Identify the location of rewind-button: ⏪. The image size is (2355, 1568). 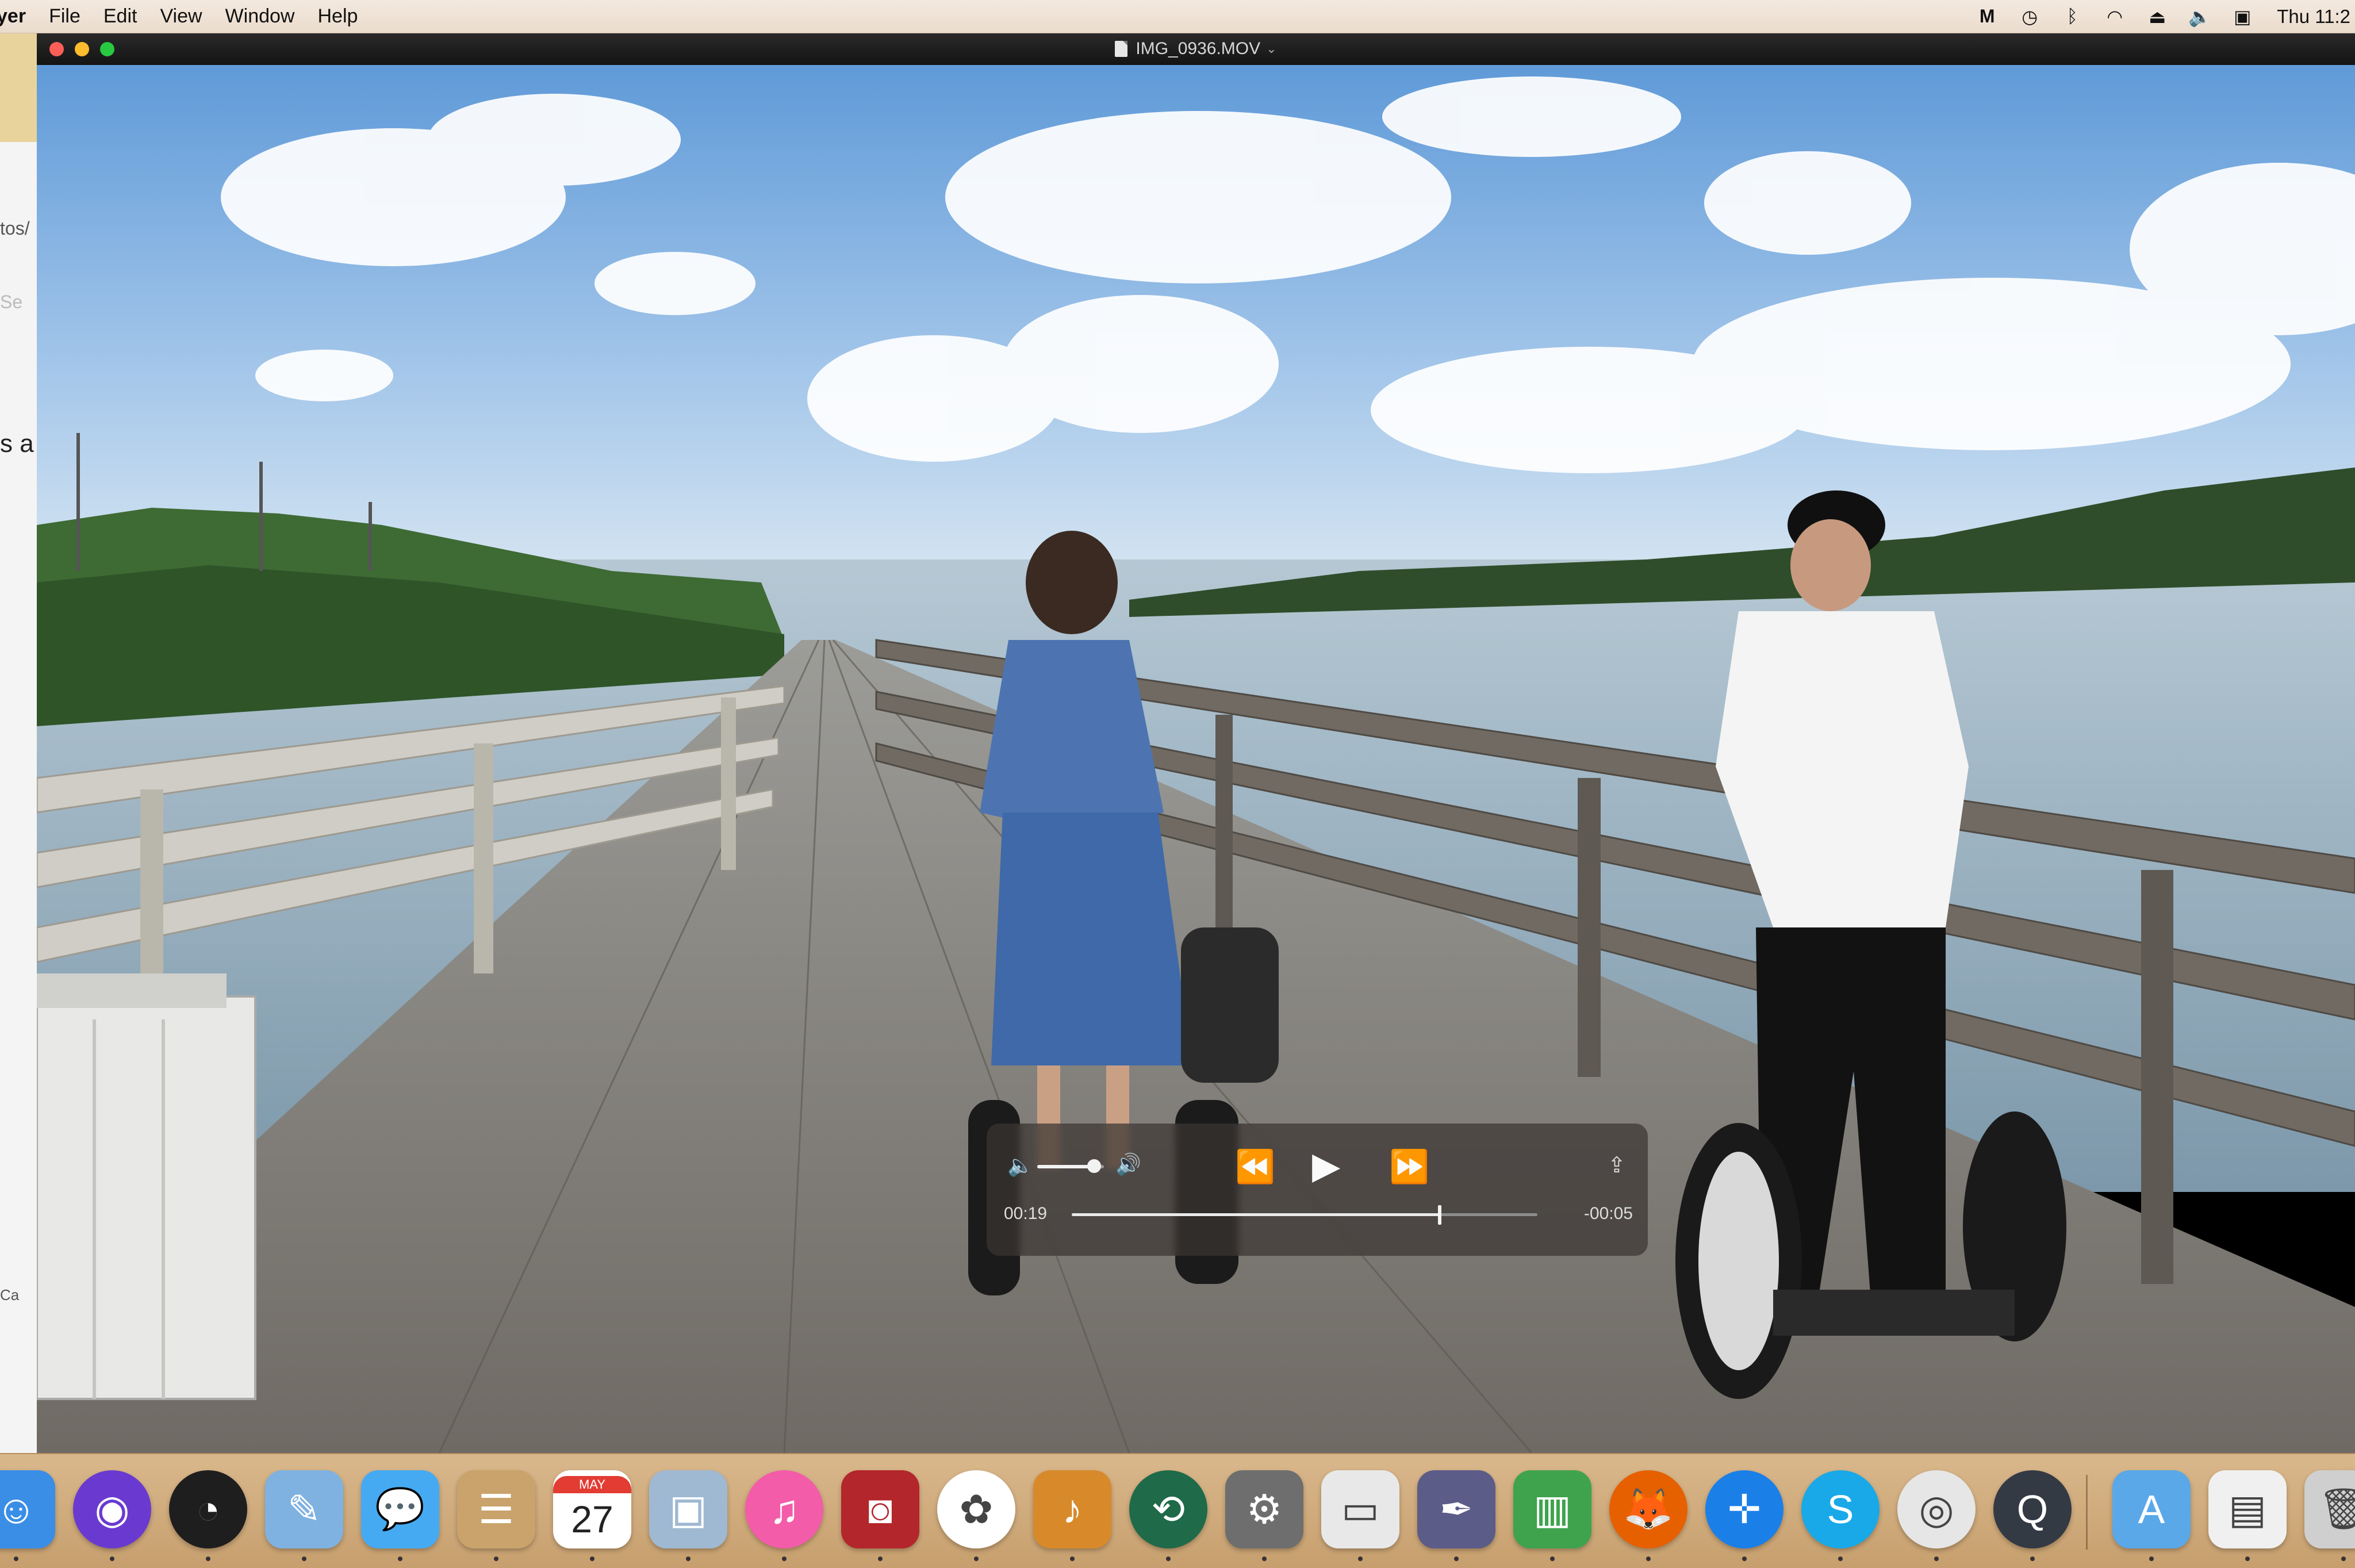
(1255, 1167).